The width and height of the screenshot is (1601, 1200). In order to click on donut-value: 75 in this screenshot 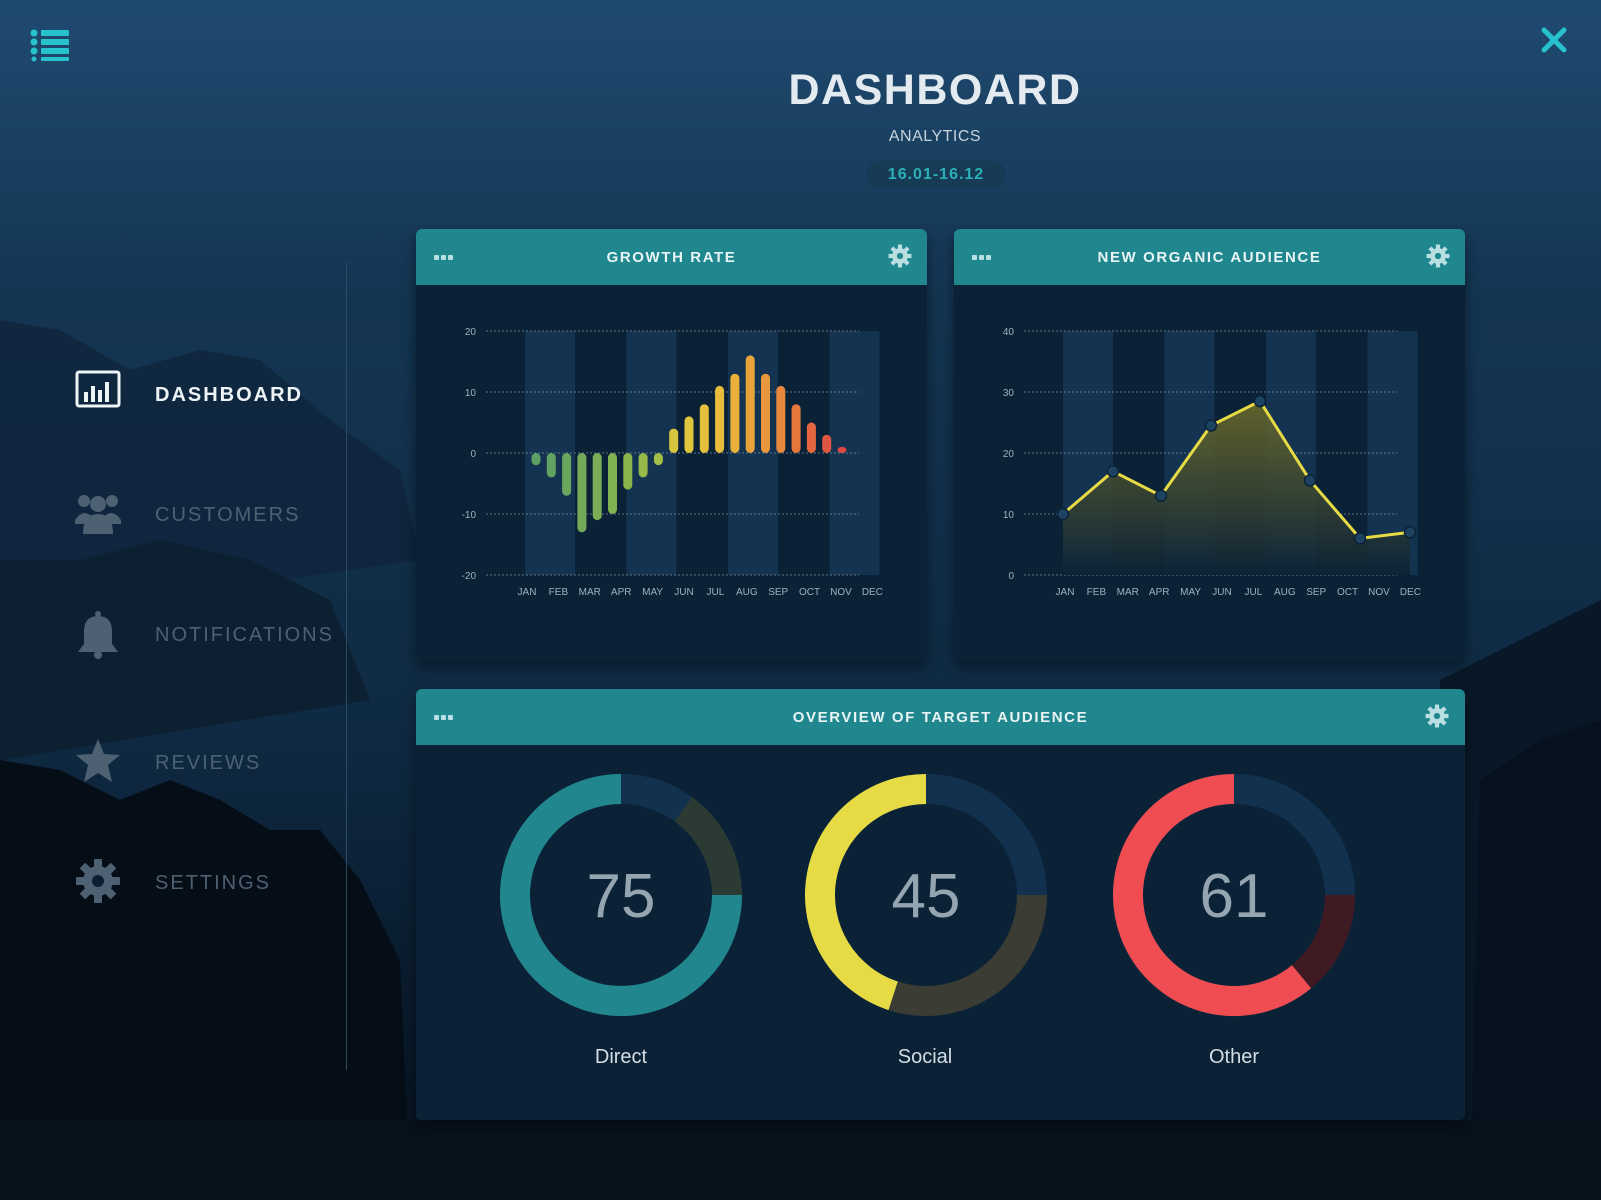, I will do `click(621, 896)`.